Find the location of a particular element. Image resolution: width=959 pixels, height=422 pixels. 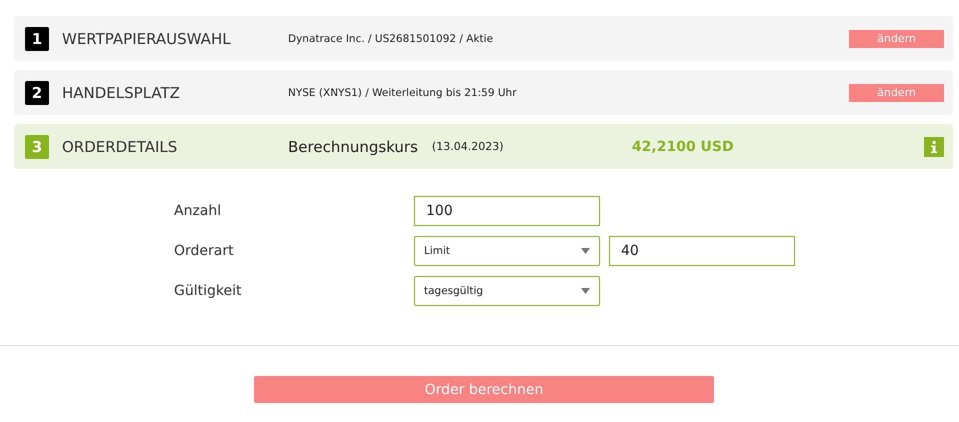

price-date: (13.04.2023) is located at coordinates (468, 146).